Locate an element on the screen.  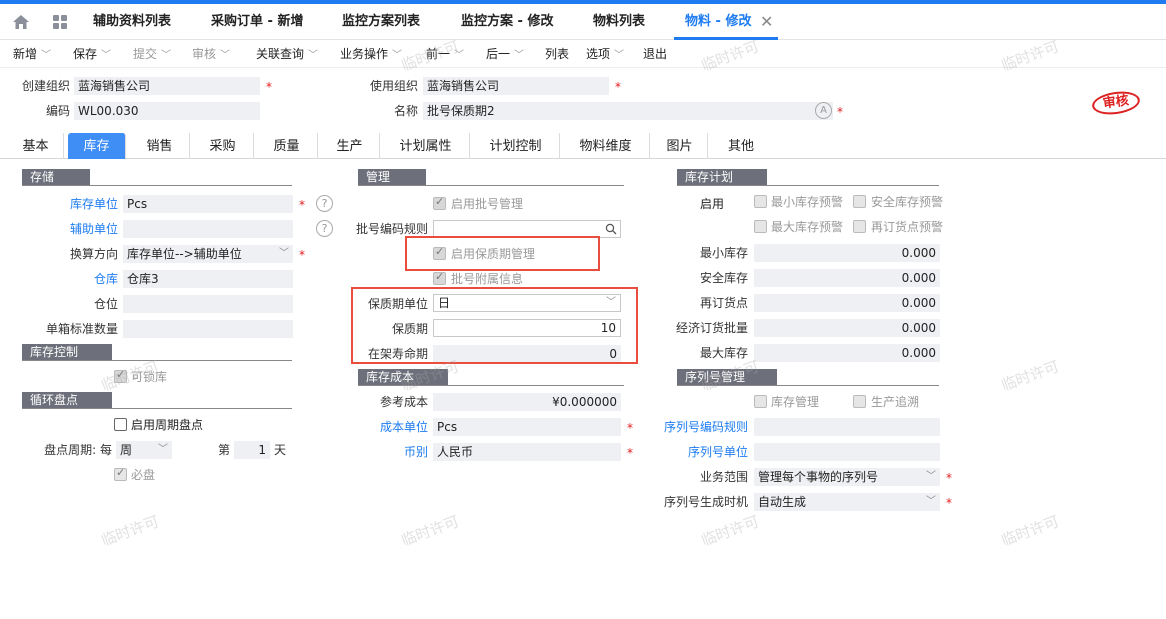
cost-unit-field: Pcs is located at coordinates (527, 427).